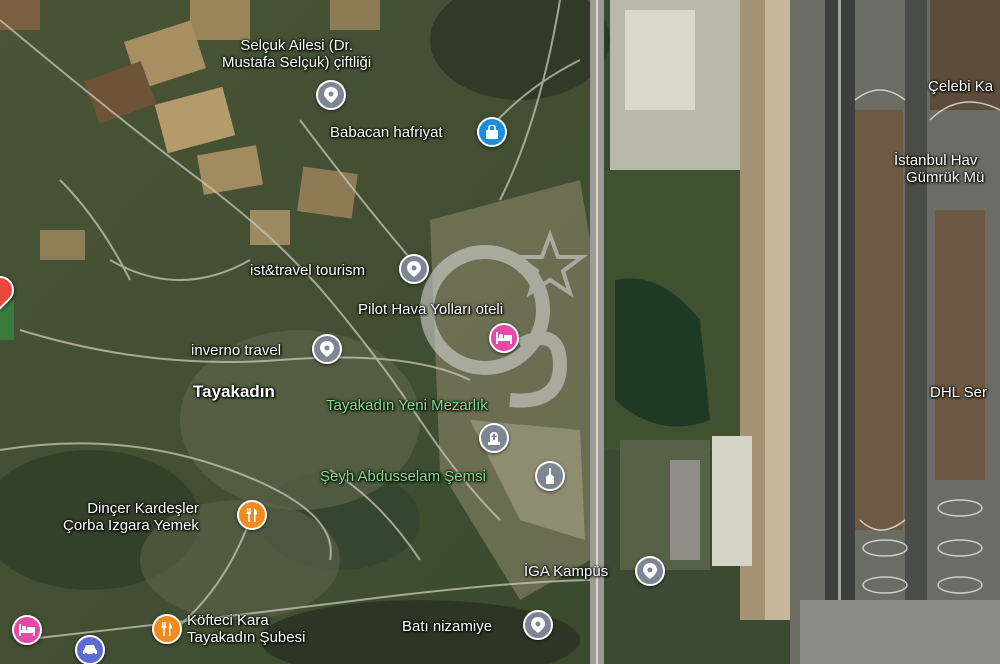 The width and height of the screenshot is (1000, 664). I want to click on place-label-mezarlik: Tayakadın Yeni Mezarlık, so click(407, 405).